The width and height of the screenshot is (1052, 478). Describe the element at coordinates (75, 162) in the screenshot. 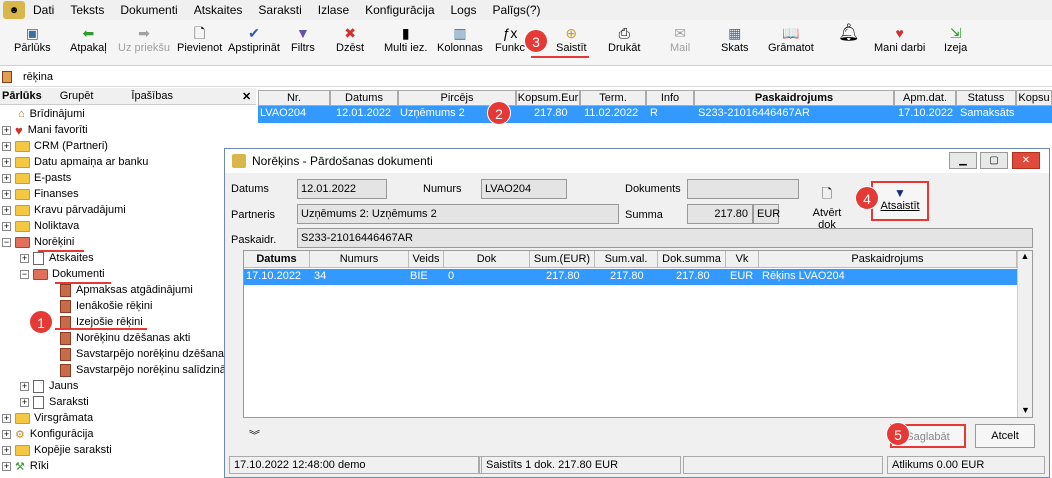

I see `tree-item: + Datu apmaiņa ar banku` at that location.